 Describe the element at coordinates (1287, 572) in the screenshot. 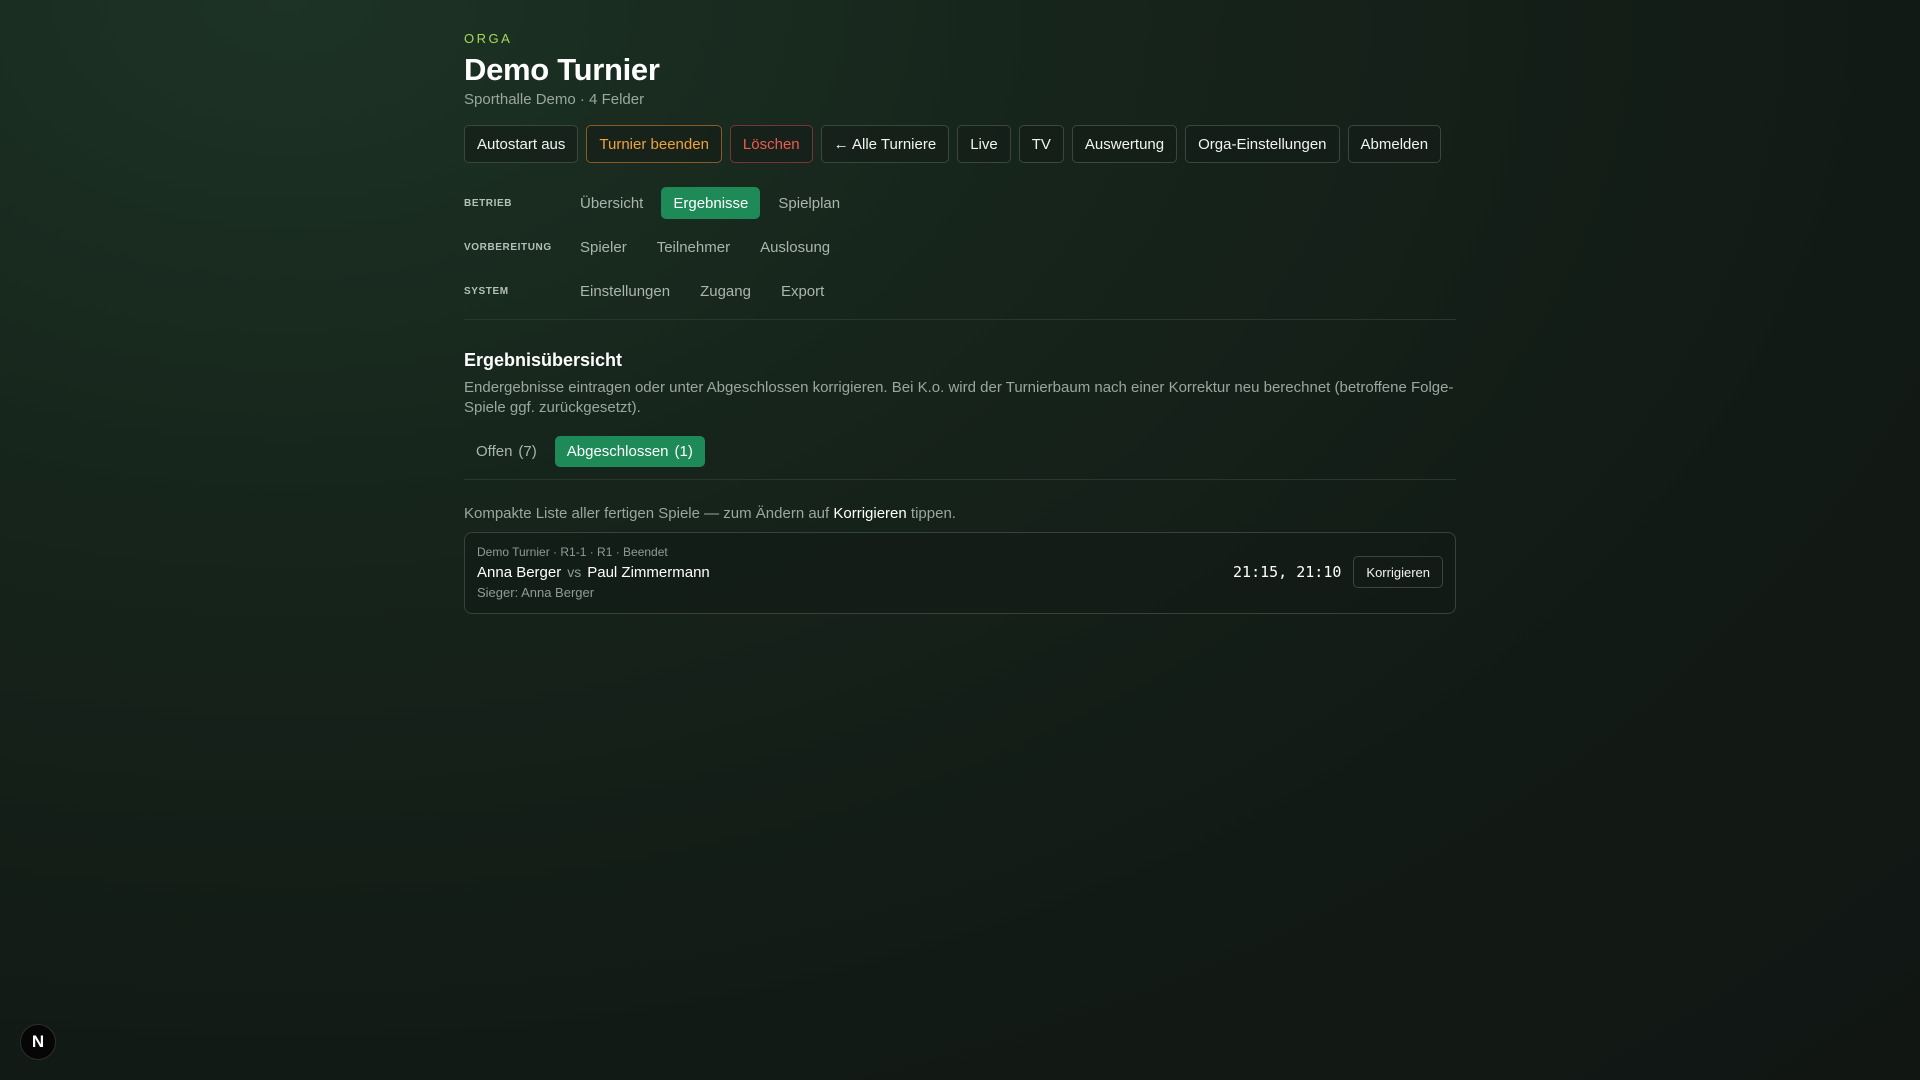

I see `match-score: 21:15, 21:10` at that location.